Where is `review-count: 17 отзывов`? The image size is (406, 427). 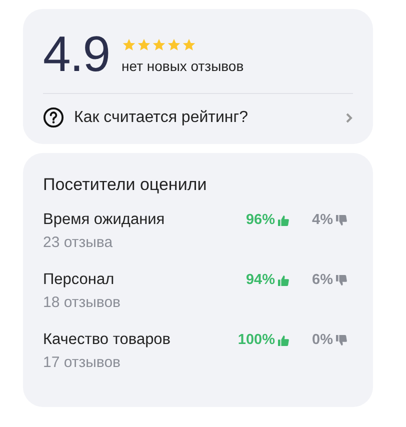
review-count: 17 отзывов is located at coordinates (82, 362).